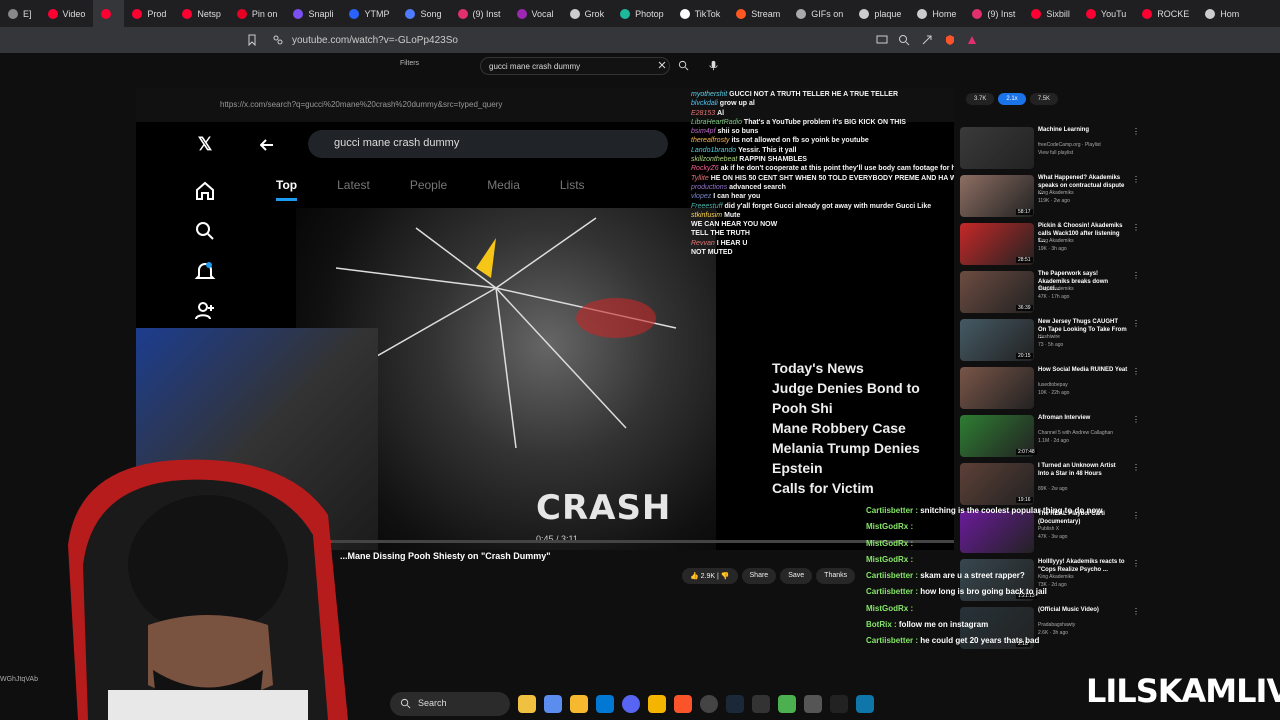 The image size is (1280, 720). Describe the element at coordinates (1050, 13) in the screenshot. I see `browser-tab: Sixbill` at that location.